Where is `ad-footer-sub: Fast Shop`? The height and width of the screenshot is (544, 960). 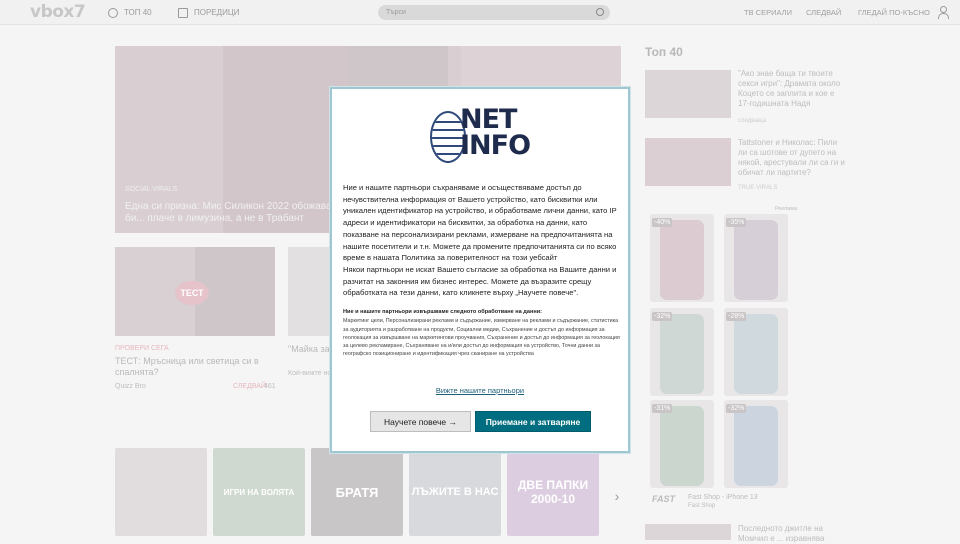 ad-footer-sub: Fast Shop is located at coordinates (702, 506).